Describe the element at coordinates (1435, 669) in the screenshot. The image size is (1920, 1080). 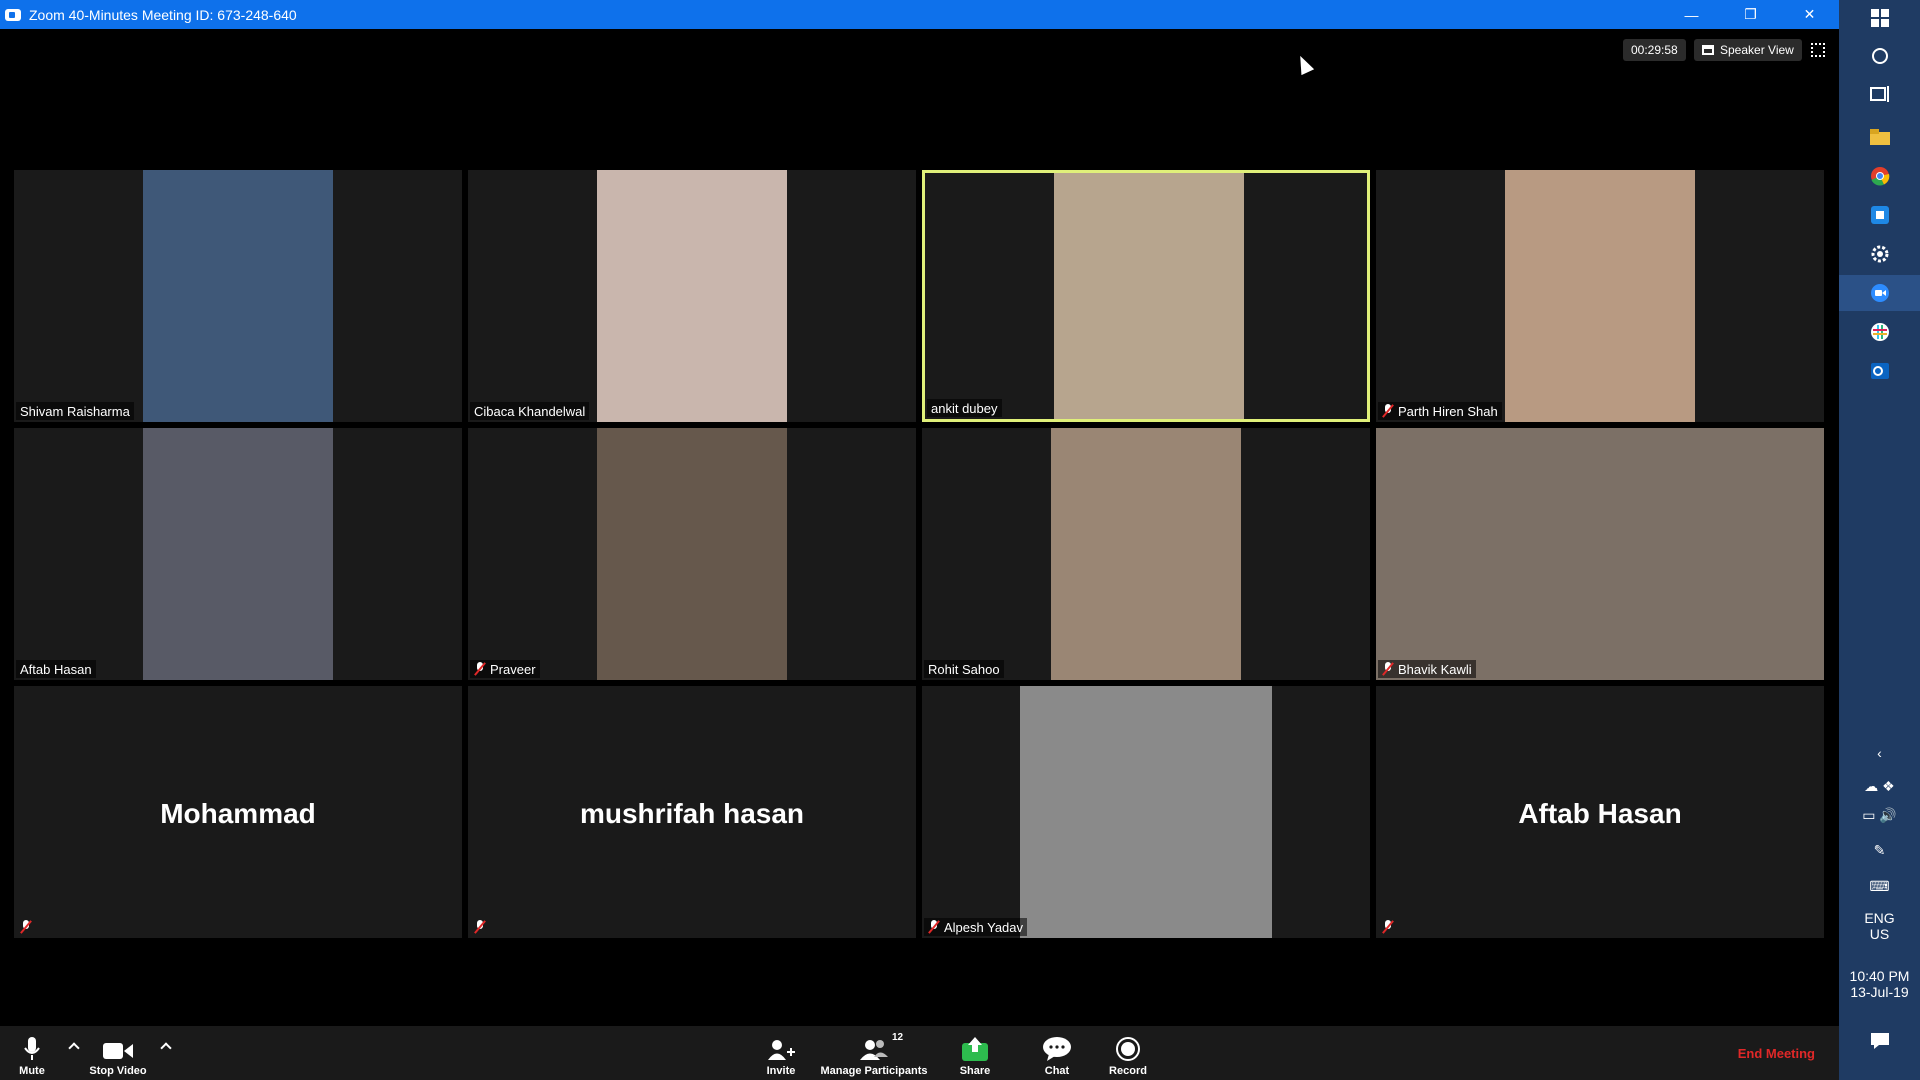
I see `participant-name: Bhavik Kawli` at that location.